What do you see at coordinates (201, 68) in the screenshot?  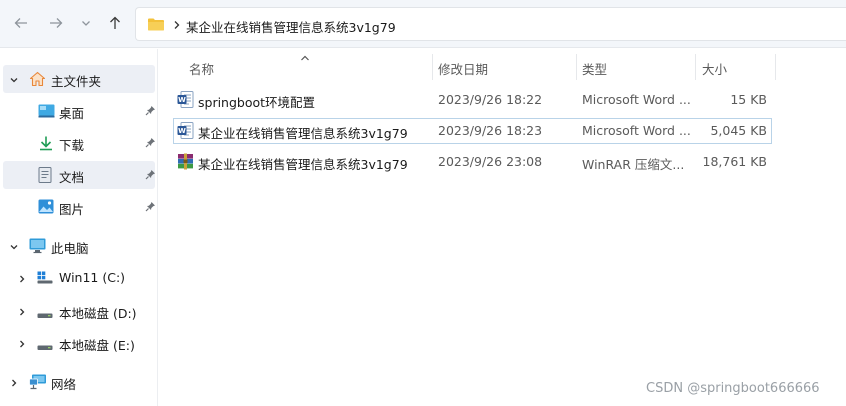 I see `column-header-name: 名称` at bounding box center [201, 68].